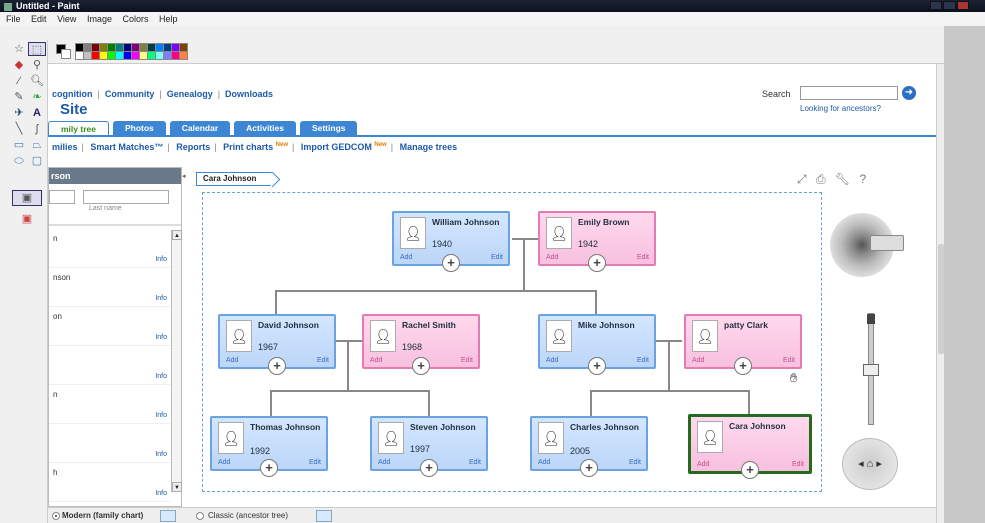 This screenshot has width=985, height=523. Describe the element at coordinates (19, 81) in the screenshot. I see `color-picker-icon: ⁄` at that location.